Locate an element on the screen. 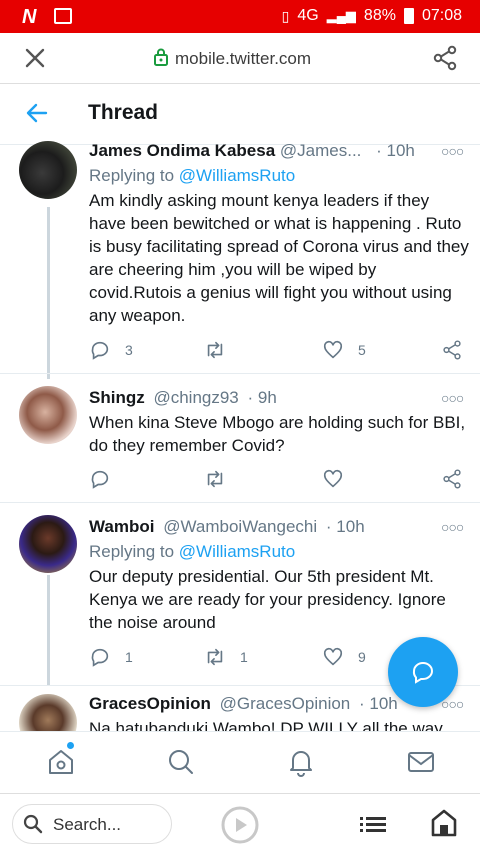 Image resolution: width=480 pixels, height=855 pixels. retweet-count: 1 is located at coordinates (244, 657).